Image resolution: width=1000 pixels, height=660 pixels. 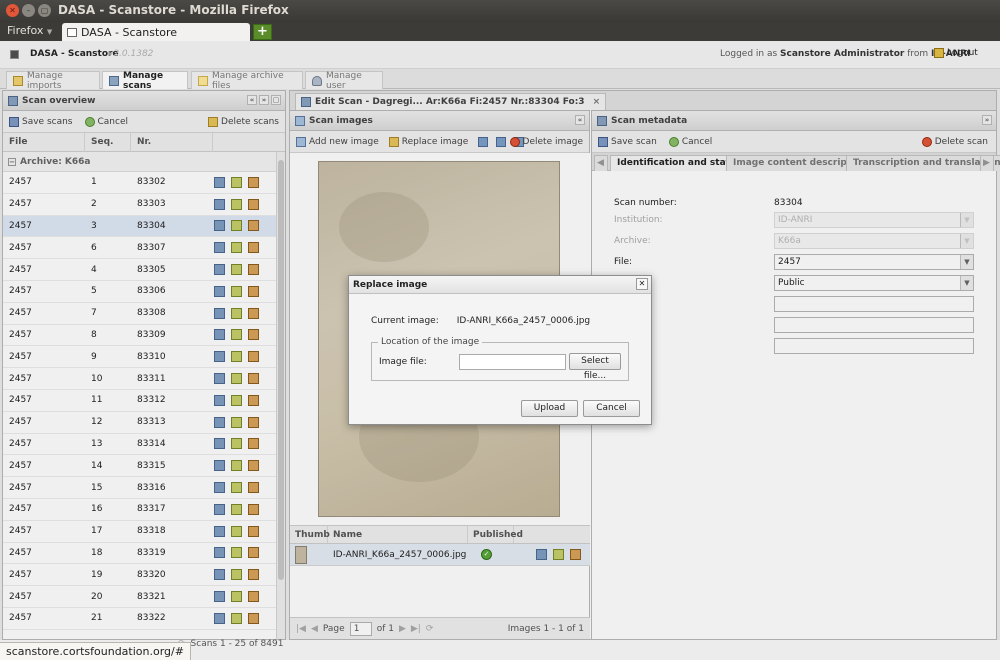 I want to click on scans-pager: ⟳ Scans 1 - 25 of 8491, so click(x=230, y=644).